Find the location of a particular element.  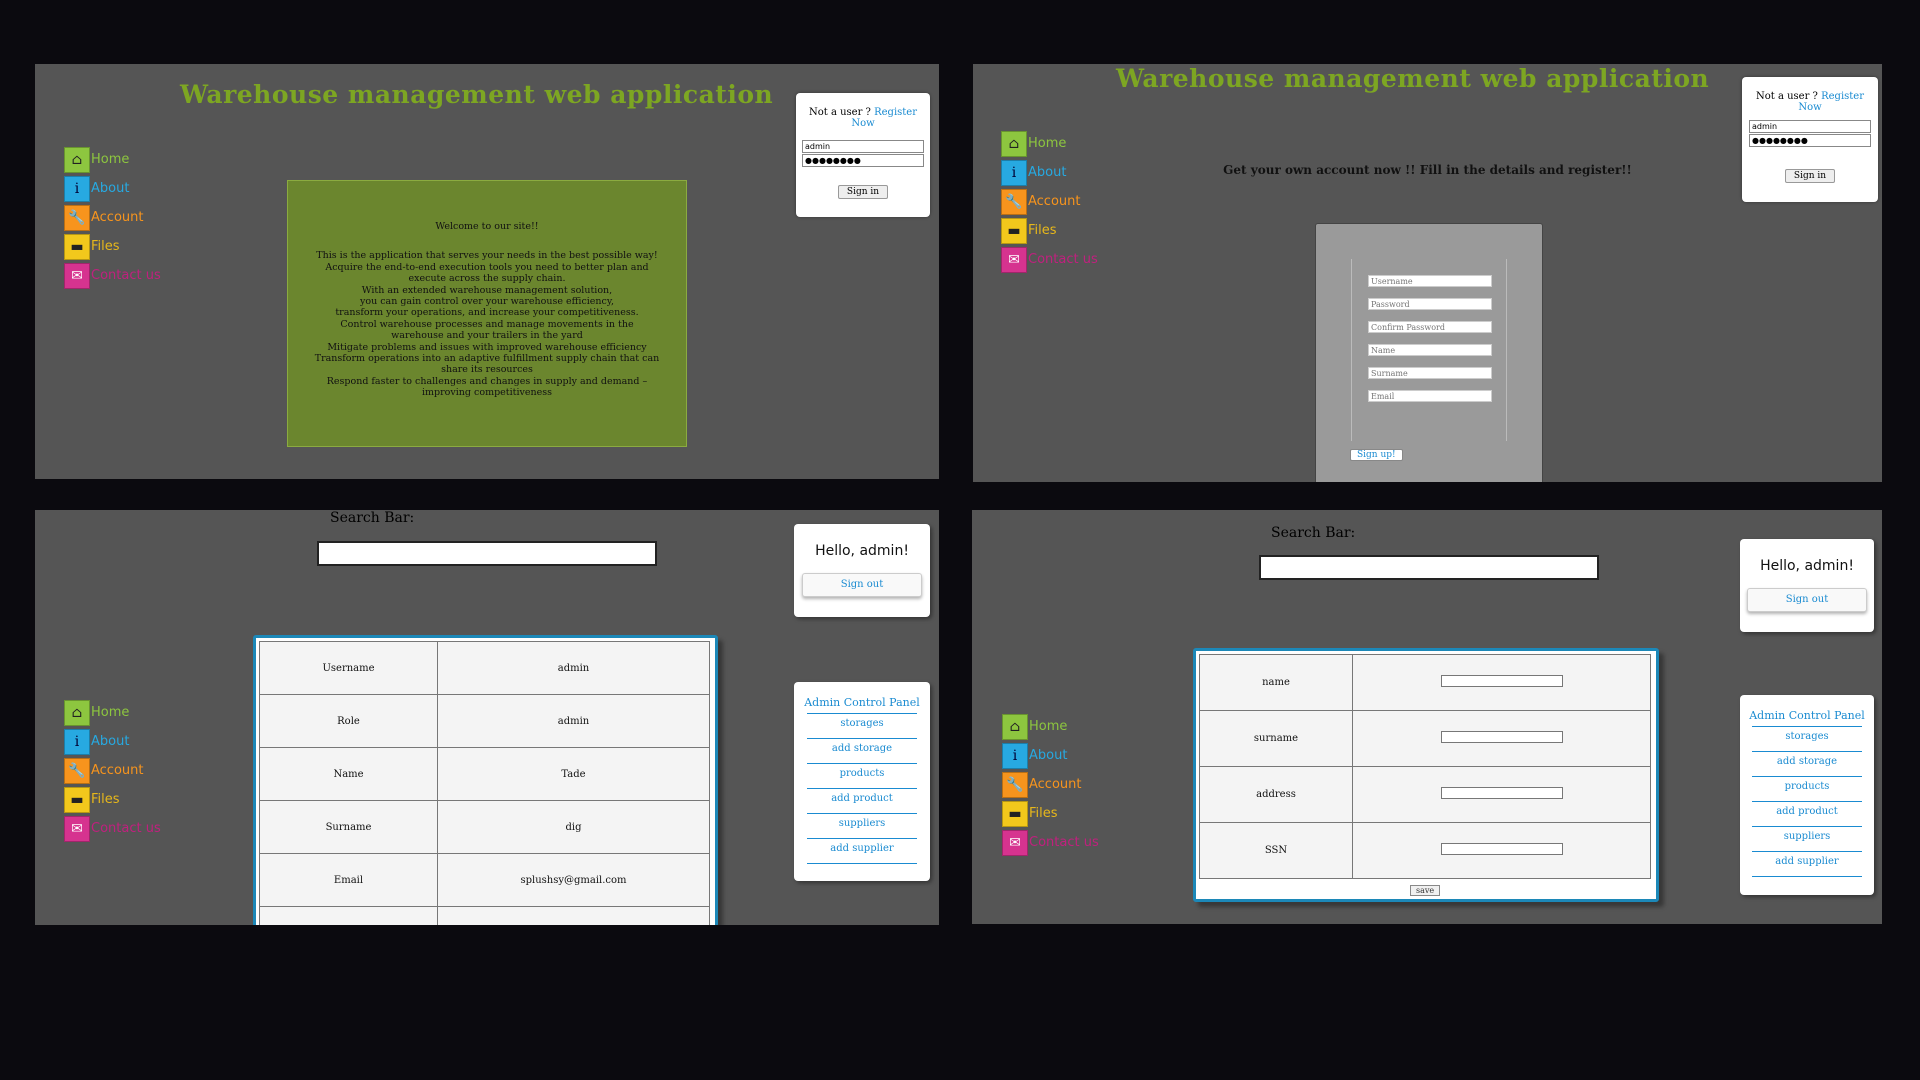

reg-email-input is located at coordinates (1430, 396).